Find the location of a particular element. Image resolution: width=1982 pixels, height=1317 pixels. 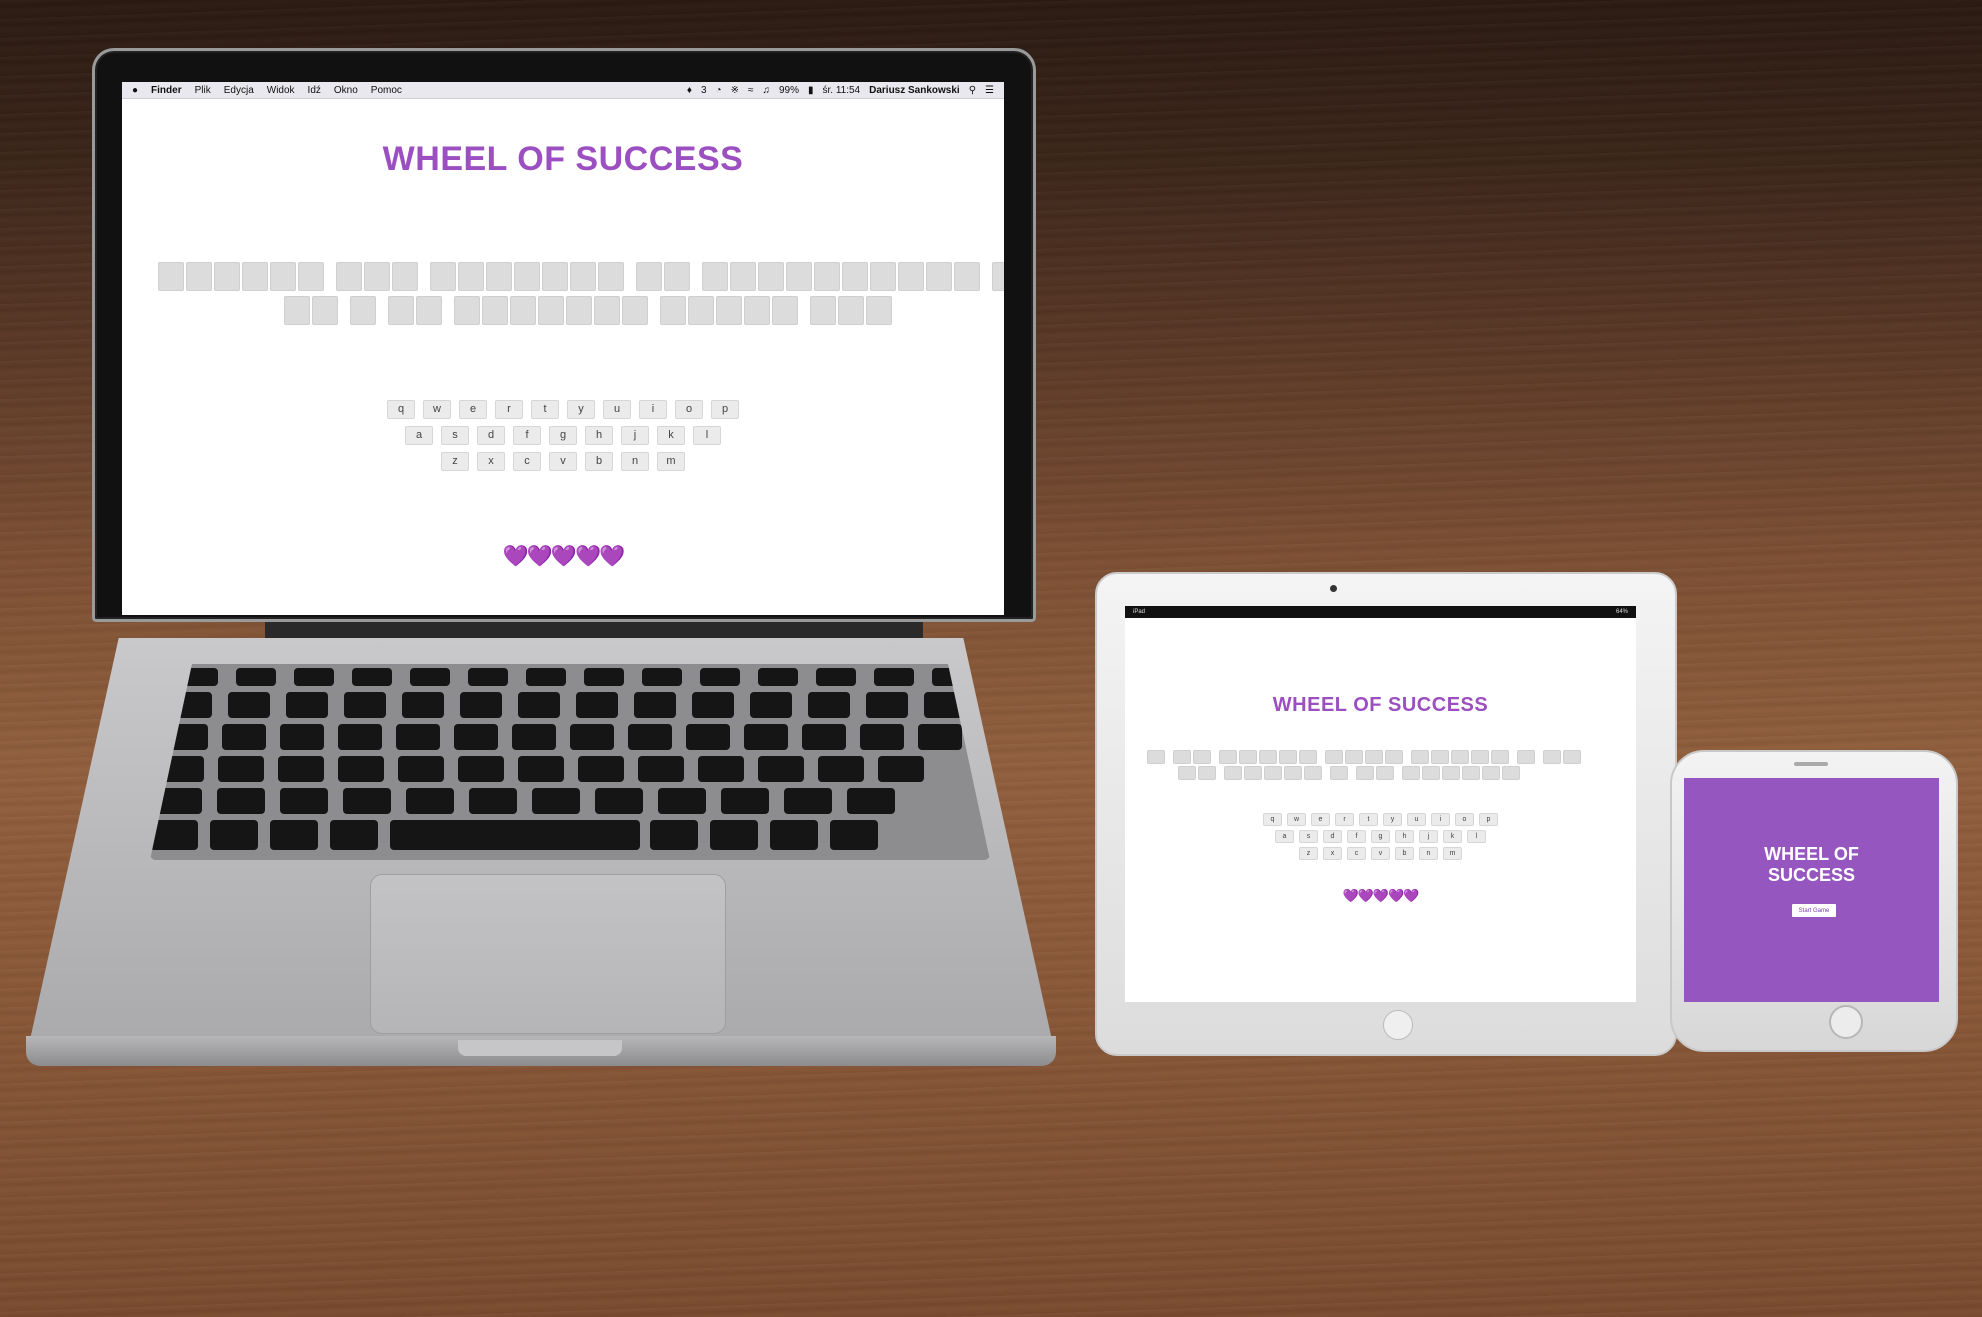

tablet-letter-key-j: j is located at coordinates (1428, 836).